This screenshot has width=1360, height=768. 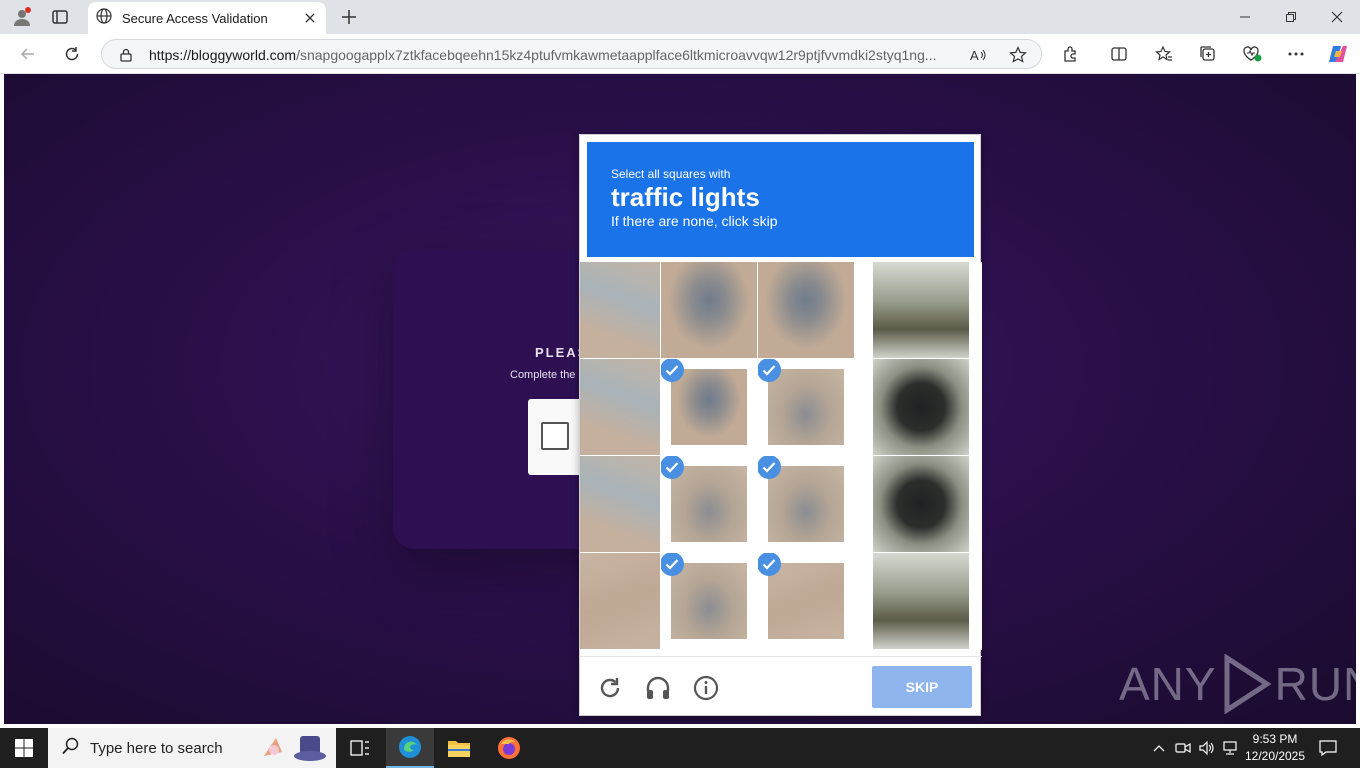 What do you see at coordinates (1275, 756) in the screenshot?
I see `clock-date: 12/20/2025` at bounding box center [1275, 756].